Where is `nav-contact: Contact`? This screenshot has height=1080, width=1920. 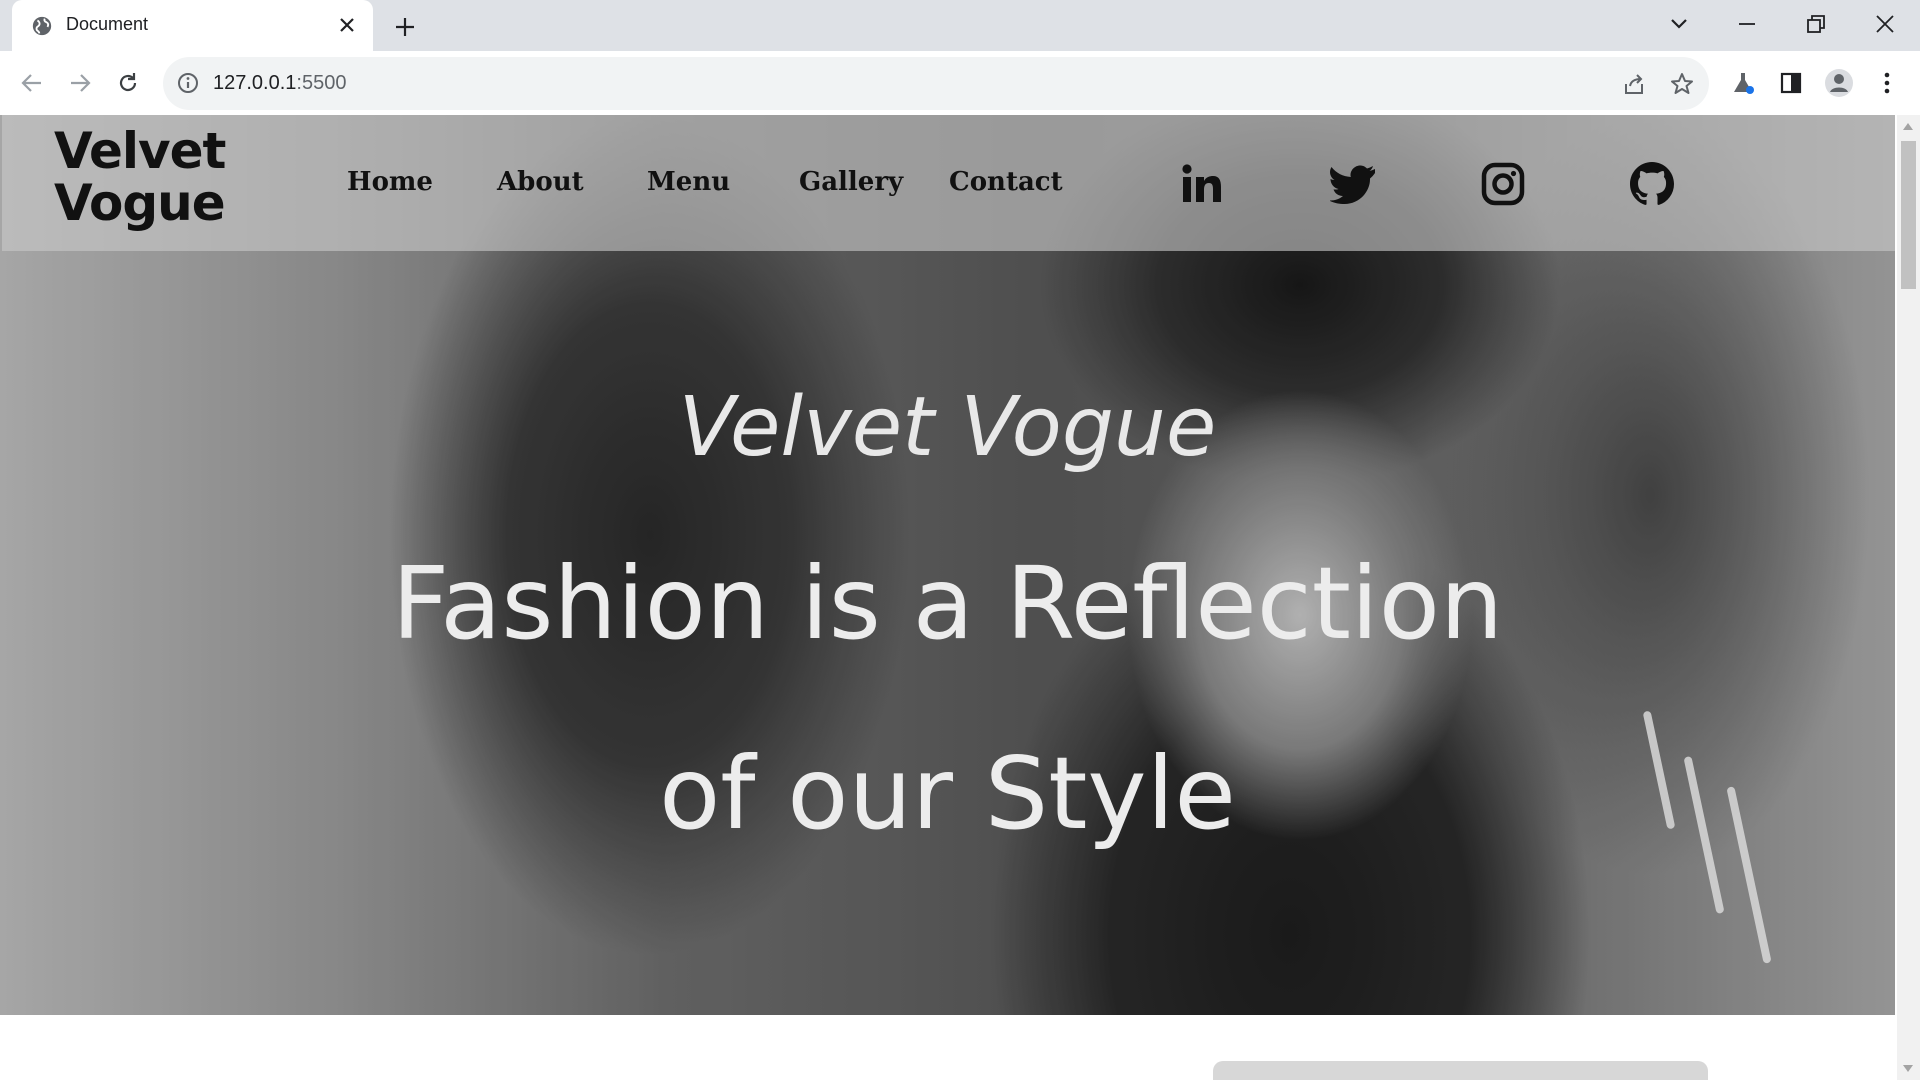
nav-contact: Contact is located at coordinates (1006, 182).